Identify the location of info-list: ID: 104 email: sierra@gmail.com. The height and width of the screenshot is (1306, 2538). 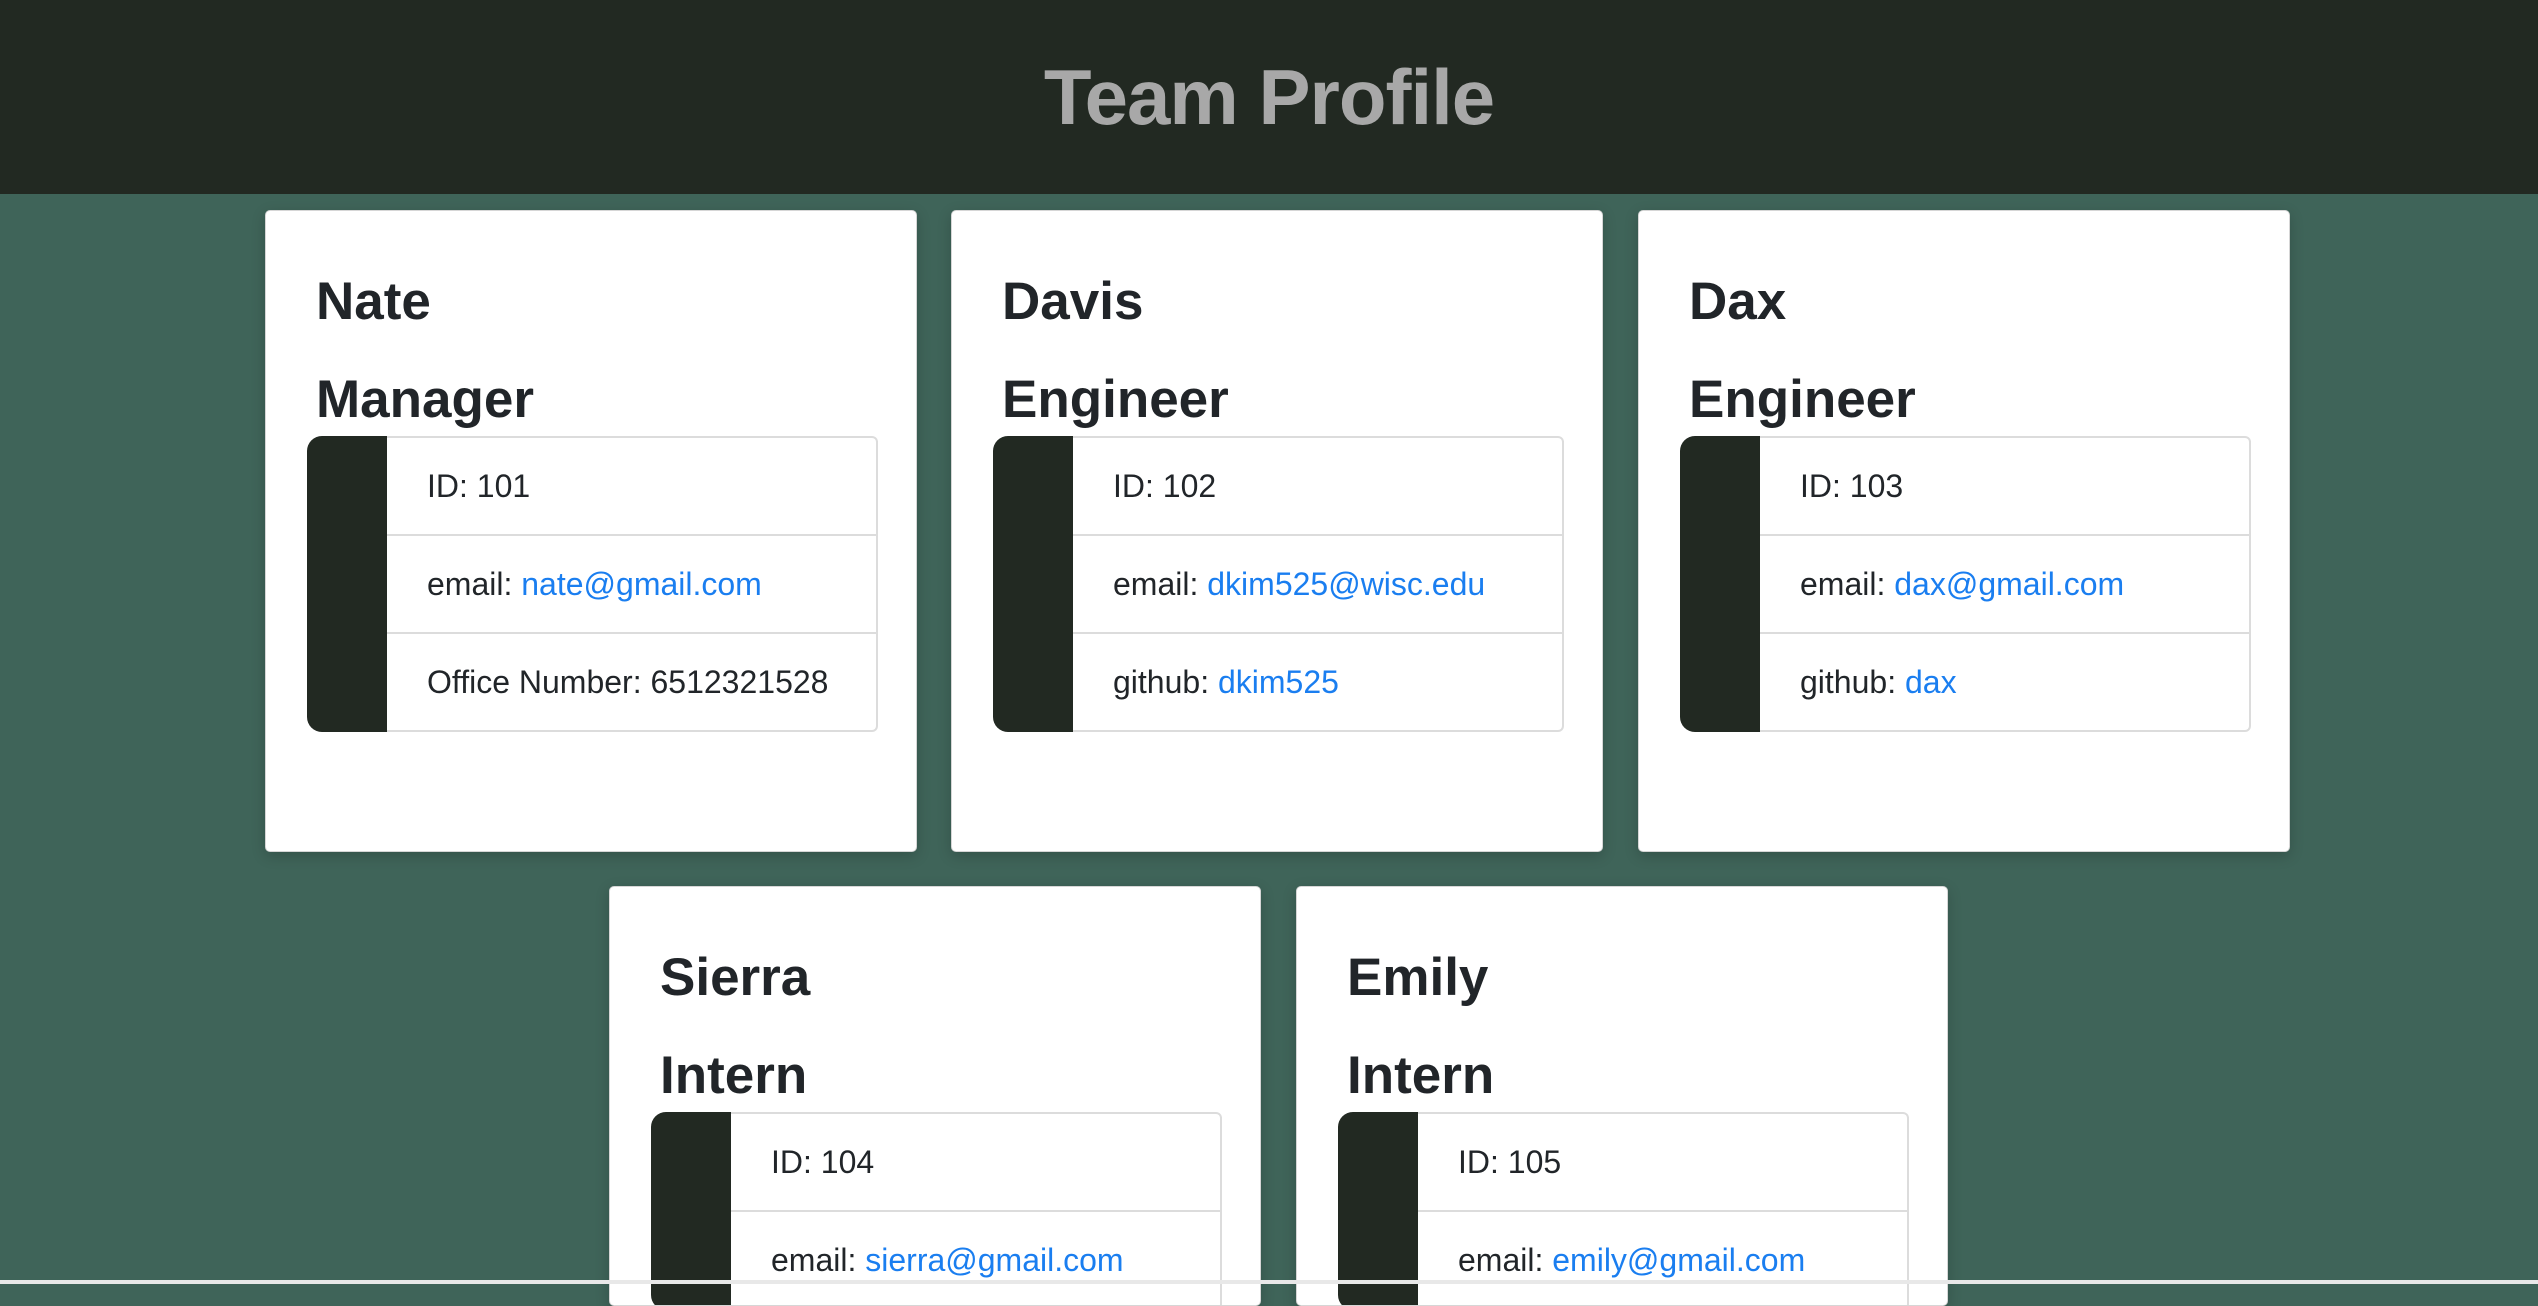
(976, 1208).